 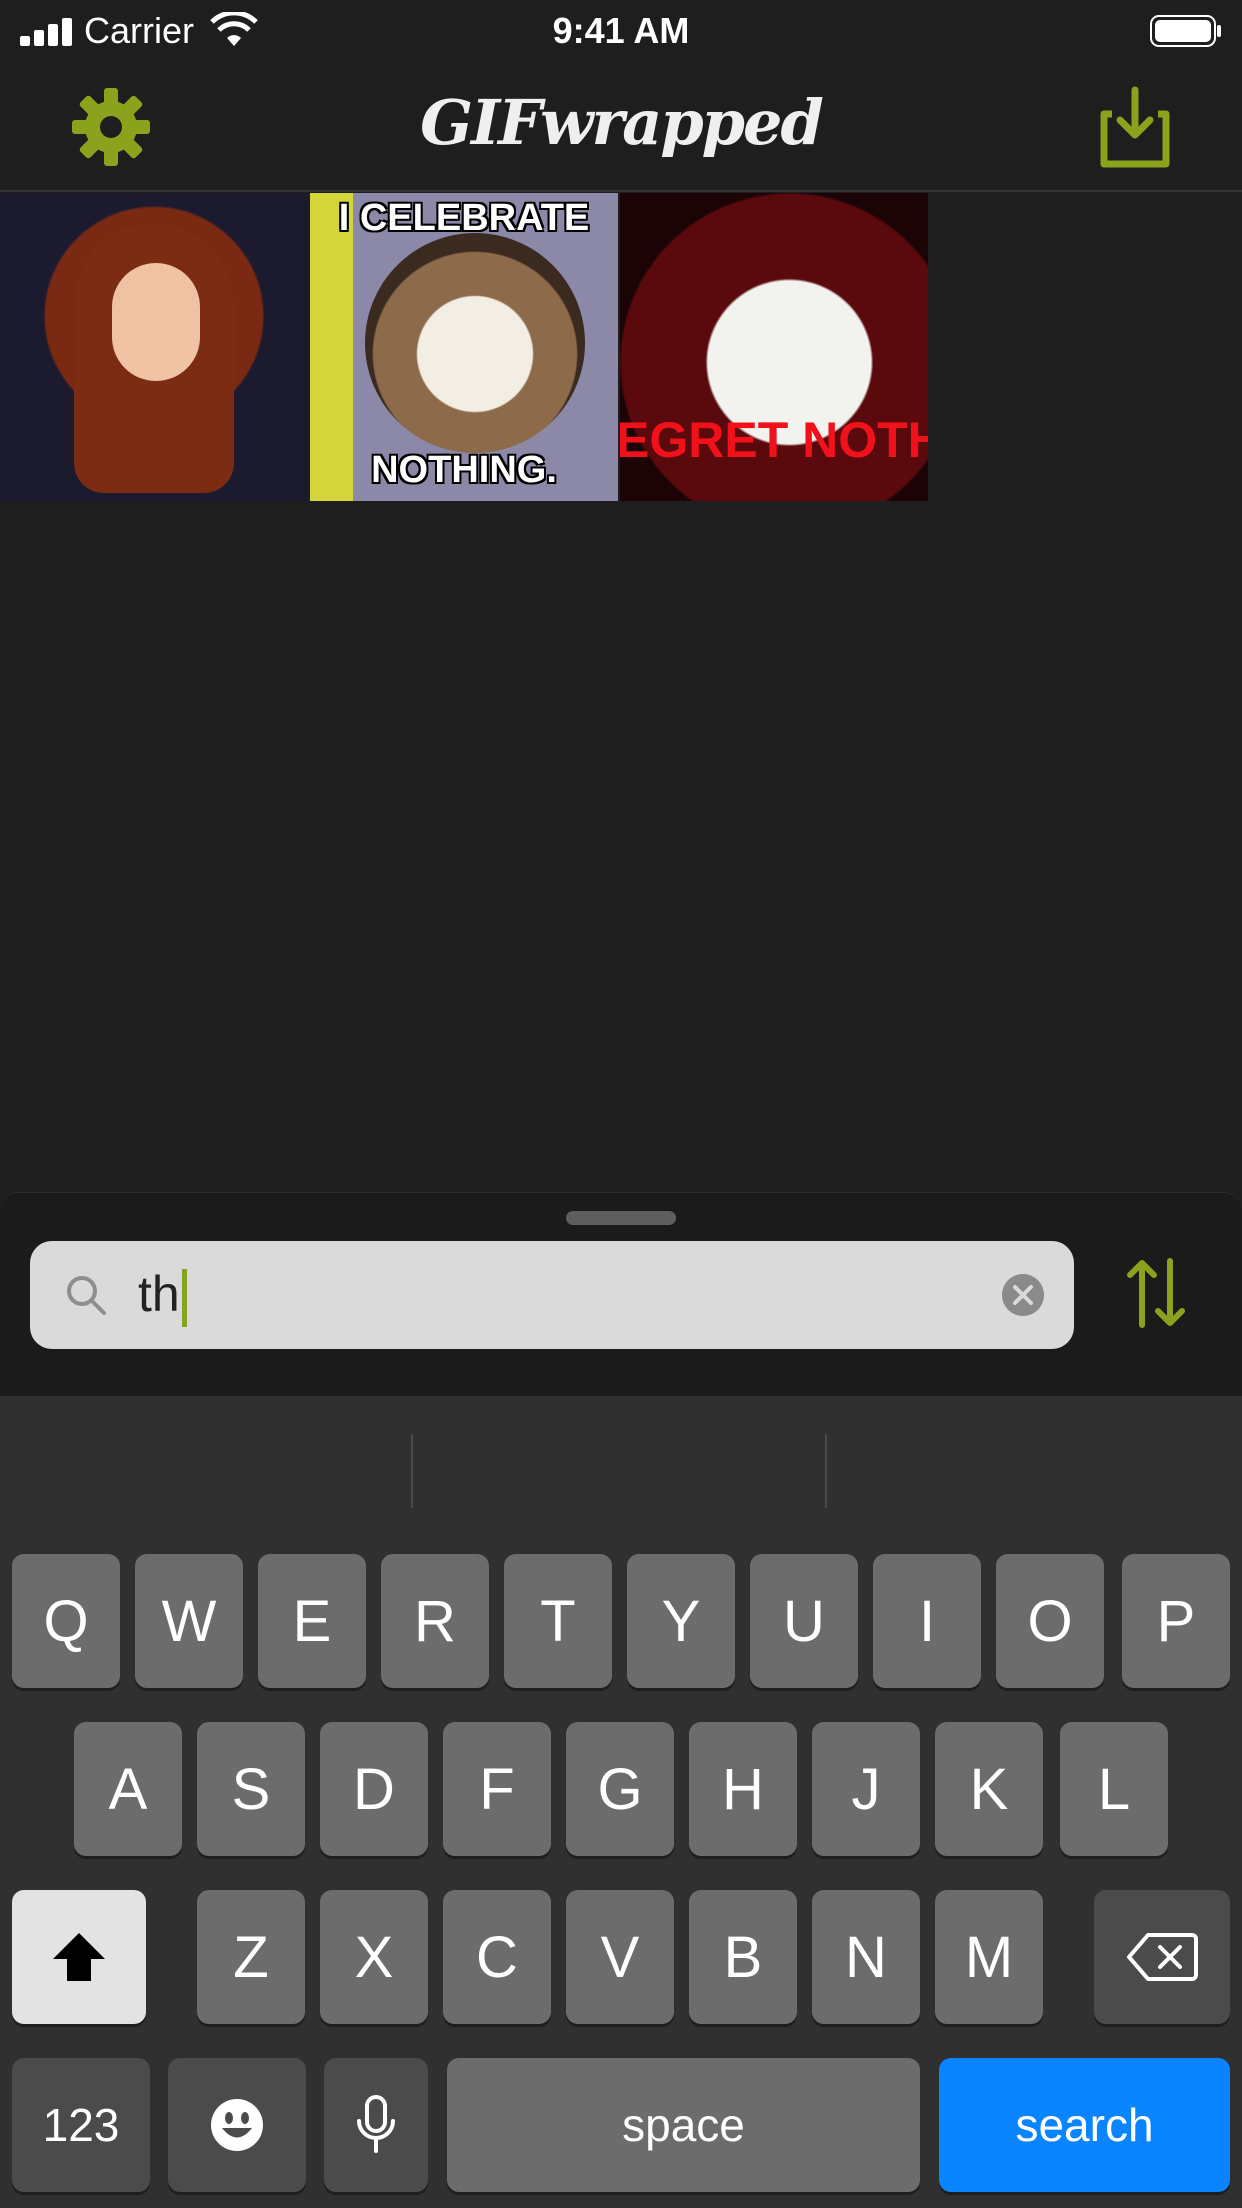 What do you see at coordinates (989, 1957) in the screenshot?
I see `key-m: M` at bounding box center [989, 1957].